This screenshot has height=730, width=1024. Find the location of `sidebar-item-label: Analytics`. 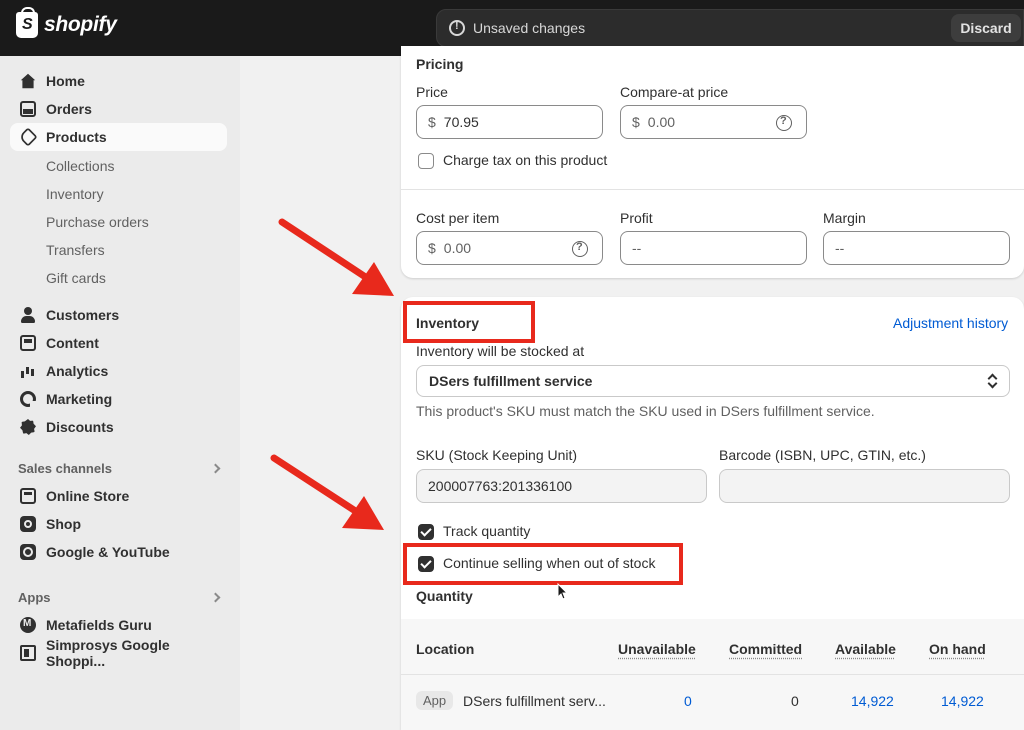

sidebar-item-label: Analytics is located at coordinates (77, 371).